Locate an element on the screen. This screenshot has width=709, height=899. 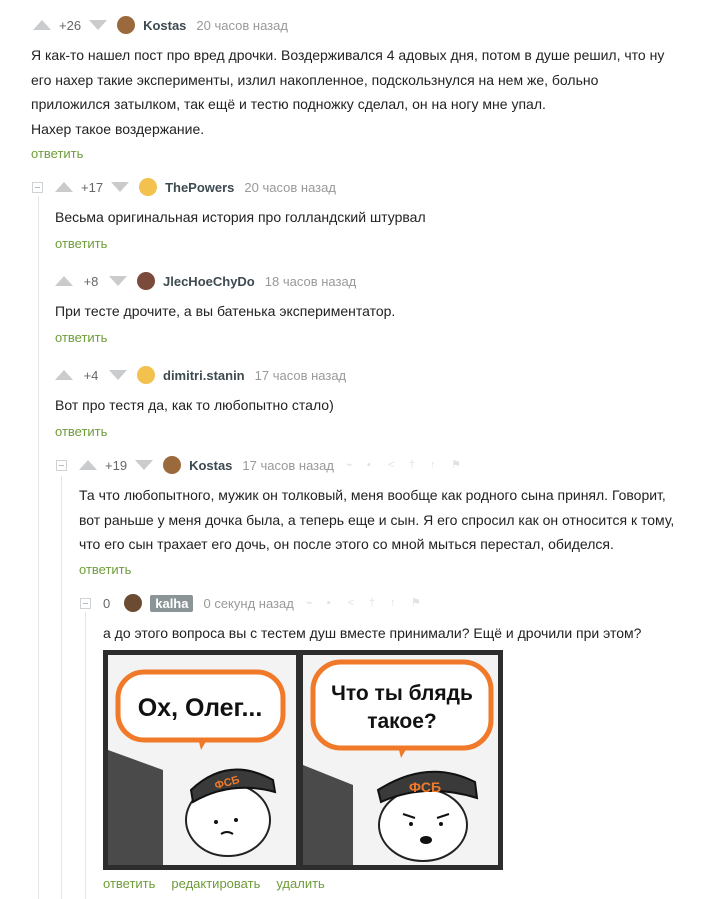
meme-cap-text-right: ФСБ is located at coordinates (425, 787).